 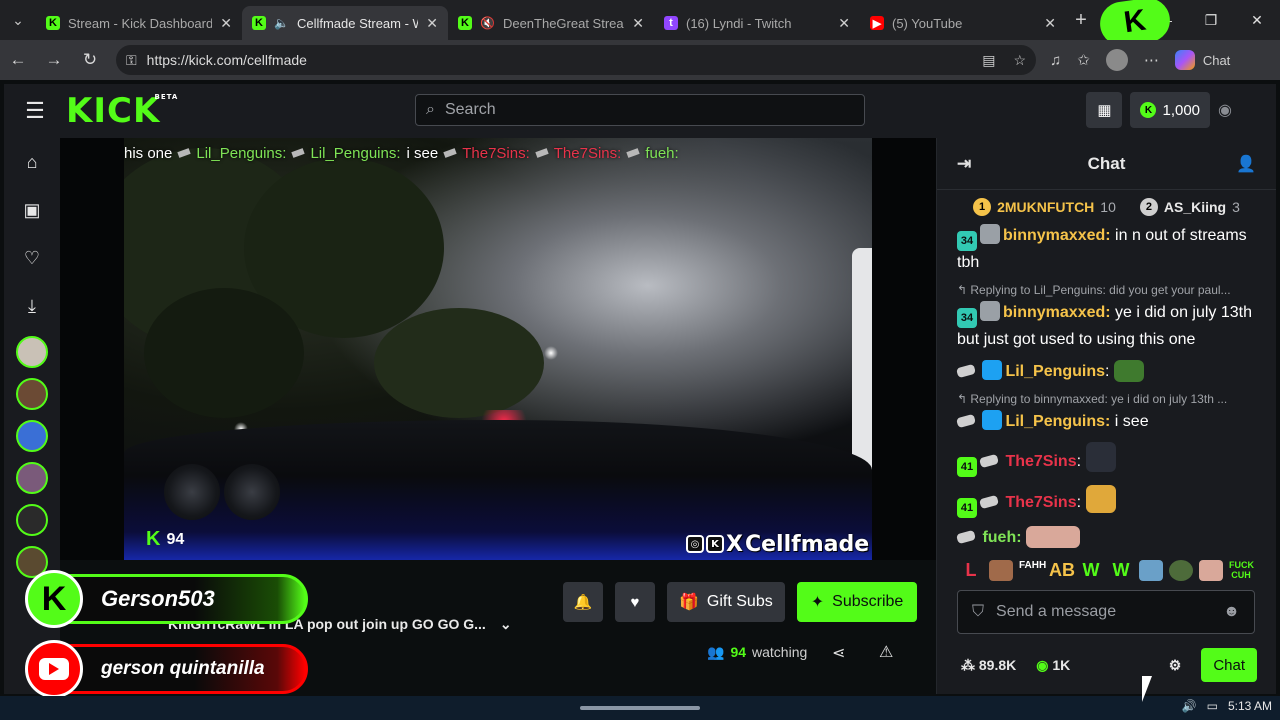 What do you see at coordinates (1081, 20) in the screenshot?
I see `new-tab-icon: +` at bounding box center [1081, 20].